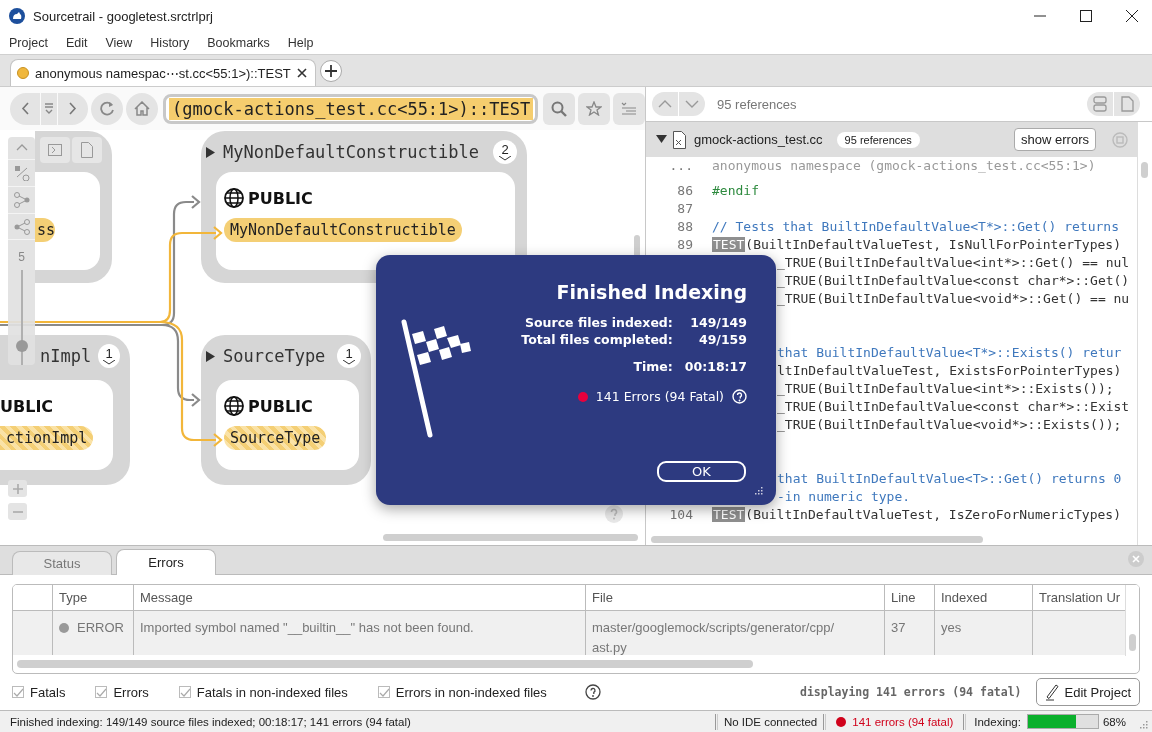  What do you see at coordinates (21, 172) in the screenshot?
I see `diagram-icon` at bounding box center [21, 172].